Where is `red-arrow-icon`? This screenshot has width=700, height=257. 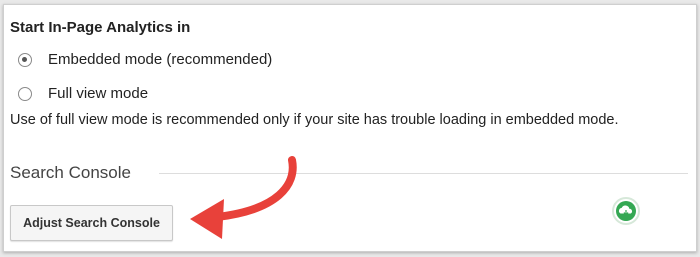
red-arrow-icon is located at coordinates (243, 197).